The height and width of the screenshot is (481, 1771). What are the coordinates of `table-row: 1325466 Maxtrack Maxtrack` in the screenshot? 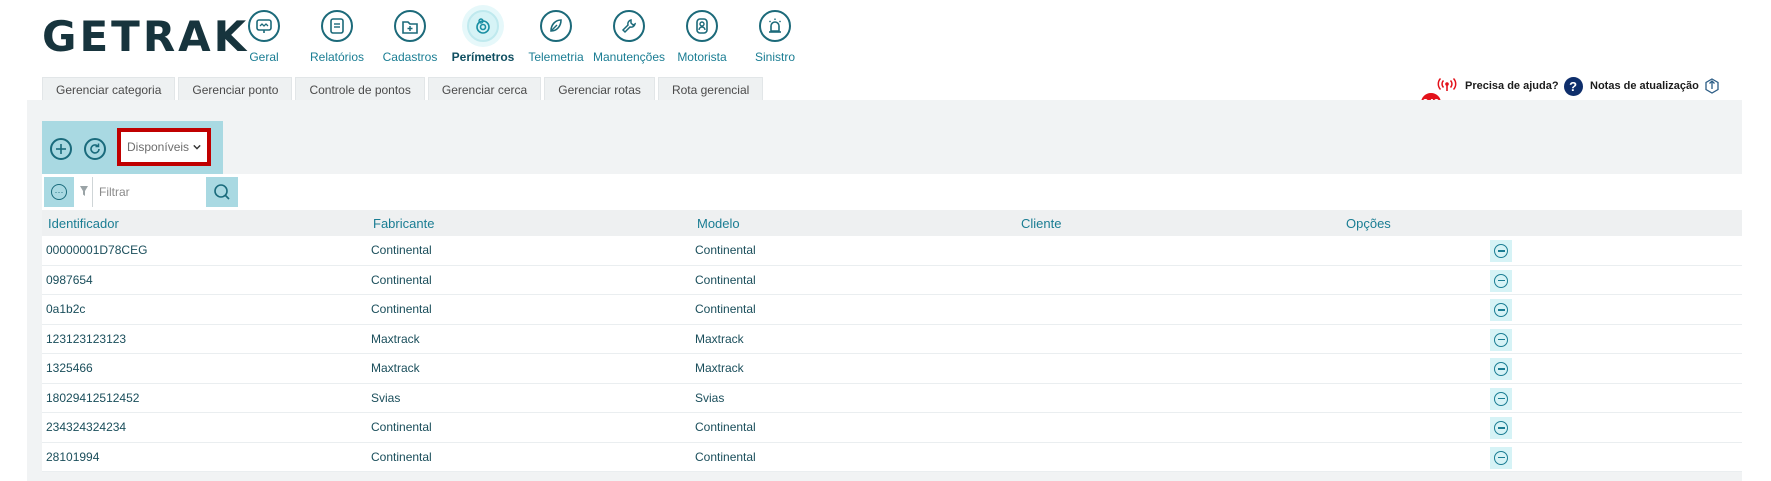 It's located at (892, 369).